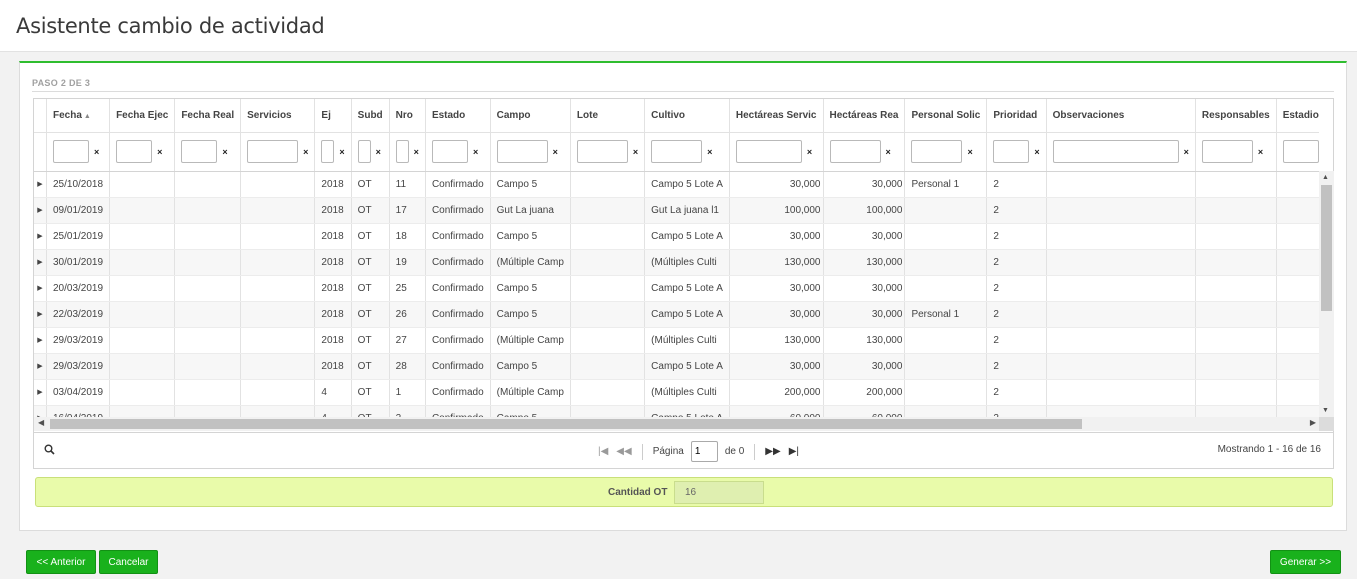 The width and height of the screenshot is (1357, 579). Describe the element at coordinates (864, 288) in the screenshot. I see `table-cell: 30,000` at that location.